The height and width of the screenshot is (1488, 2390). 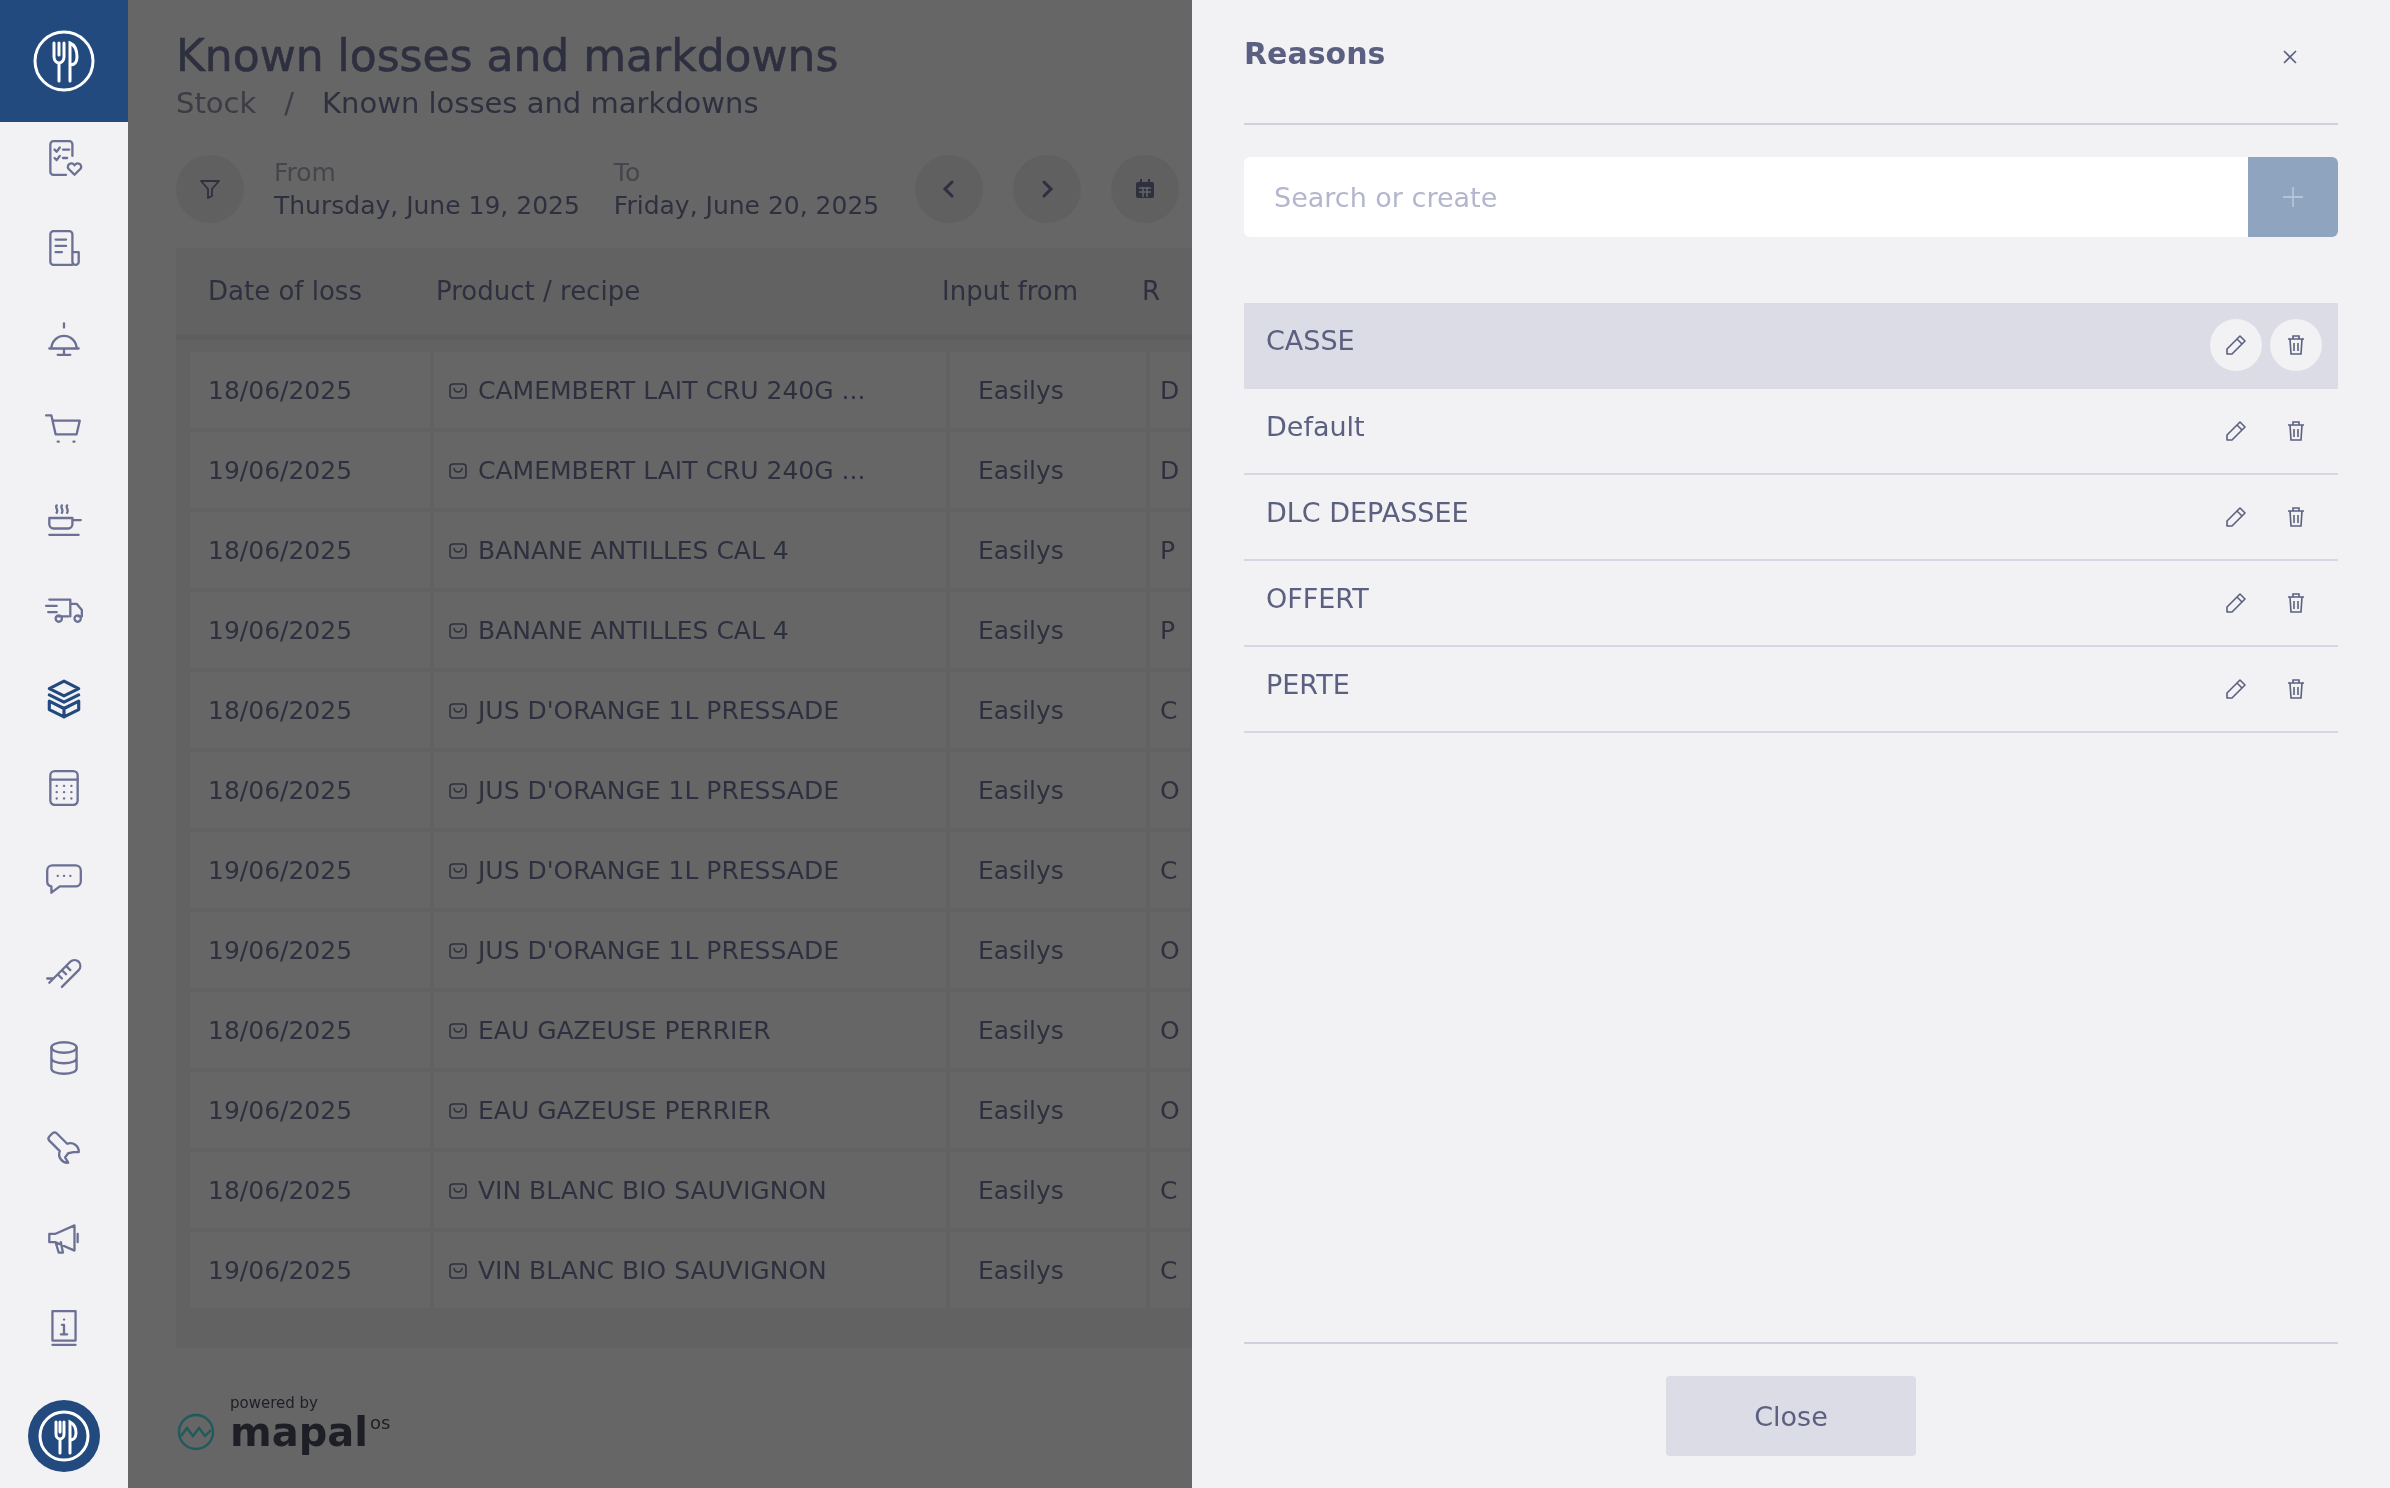 I want to click on powered-by-text: powered by, so click(x=274, y=1403).